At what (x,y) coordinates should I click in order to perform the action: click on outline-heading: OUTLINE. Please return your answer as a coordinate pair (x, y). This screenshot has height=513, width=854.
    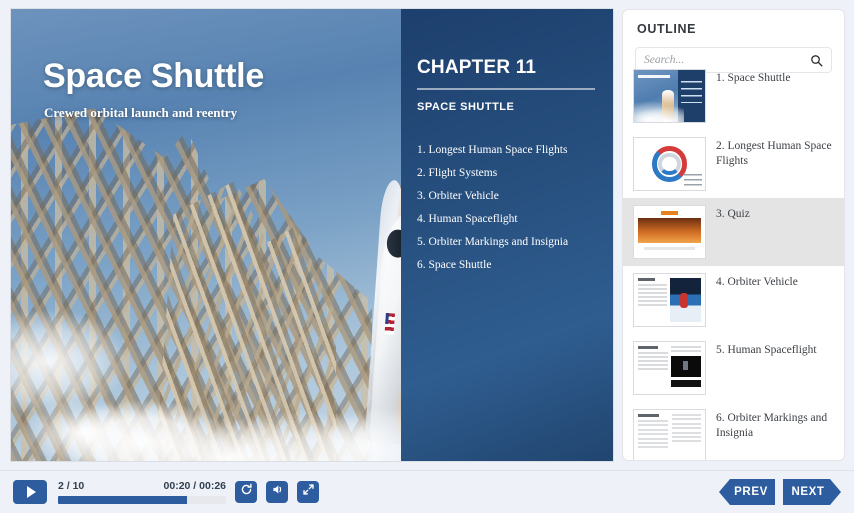
    Looking at the image, I should click on (667, 29).